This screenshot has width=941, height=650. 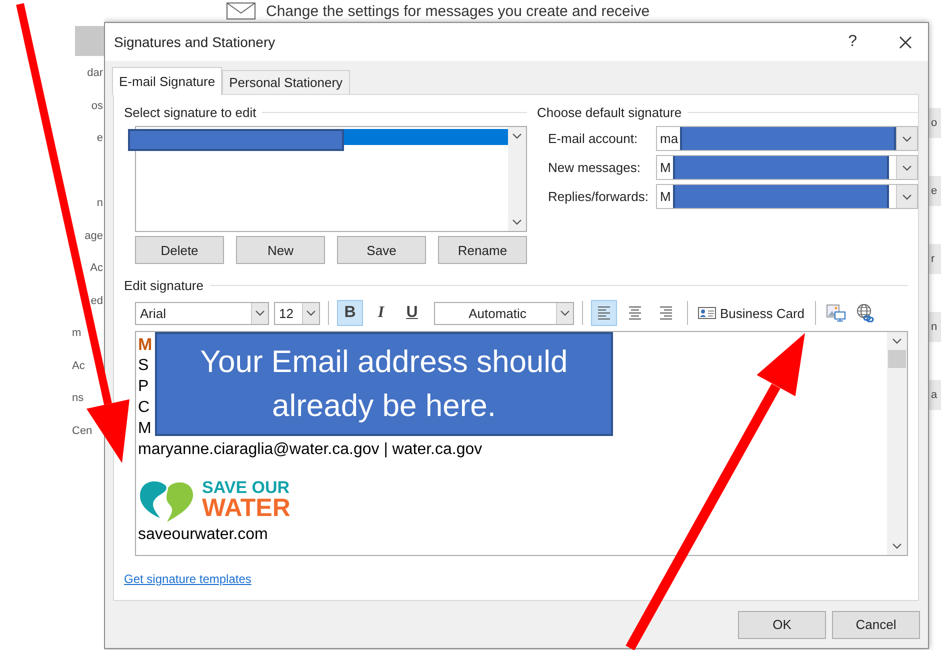 What do you see at coordinates (381, 250) in the screenshot?
I see `signature-button: Save` at bounding box center [381, 250].